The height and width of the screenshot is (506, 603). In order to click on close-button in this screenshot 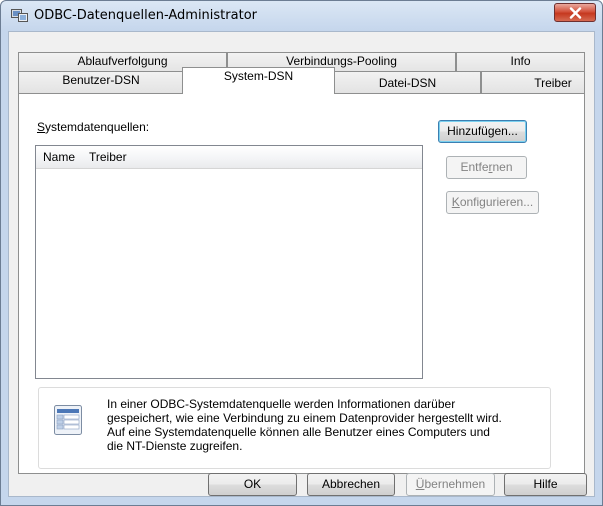, I will do `click(575, 12)`.